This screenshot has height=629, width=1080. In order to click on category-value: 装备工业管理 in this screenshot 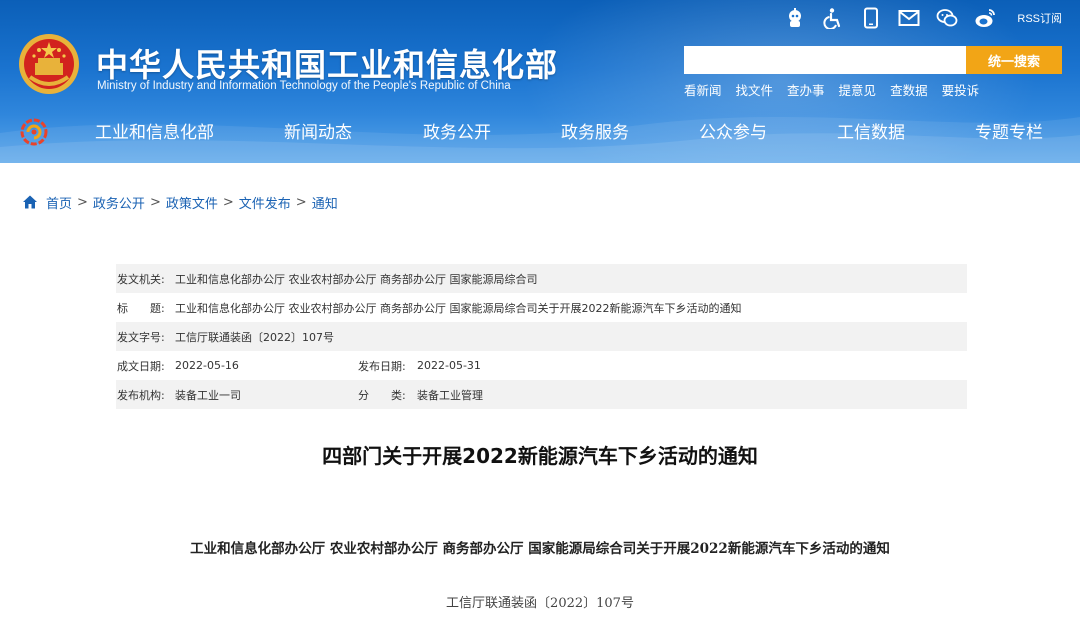, I will do `click(450, 395)`.